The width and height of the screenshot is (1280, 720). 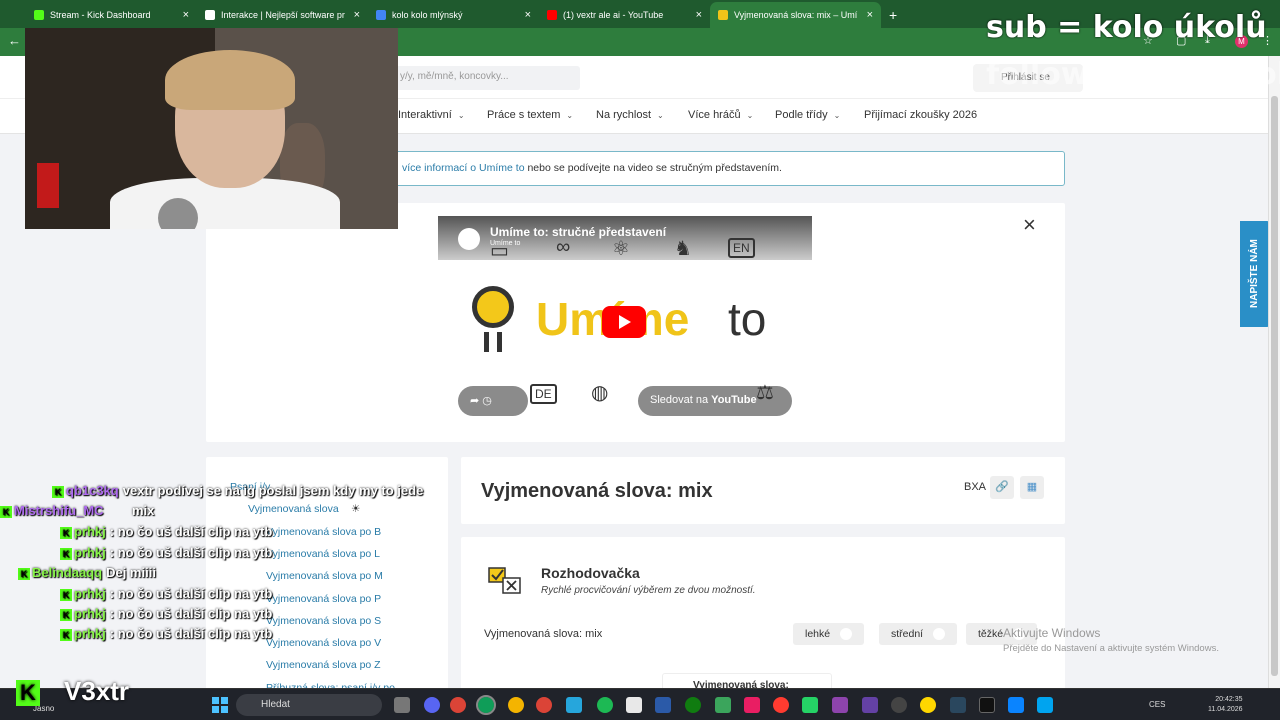 I want to click on level-hard-label: těžké, so click(x=991, y=634).